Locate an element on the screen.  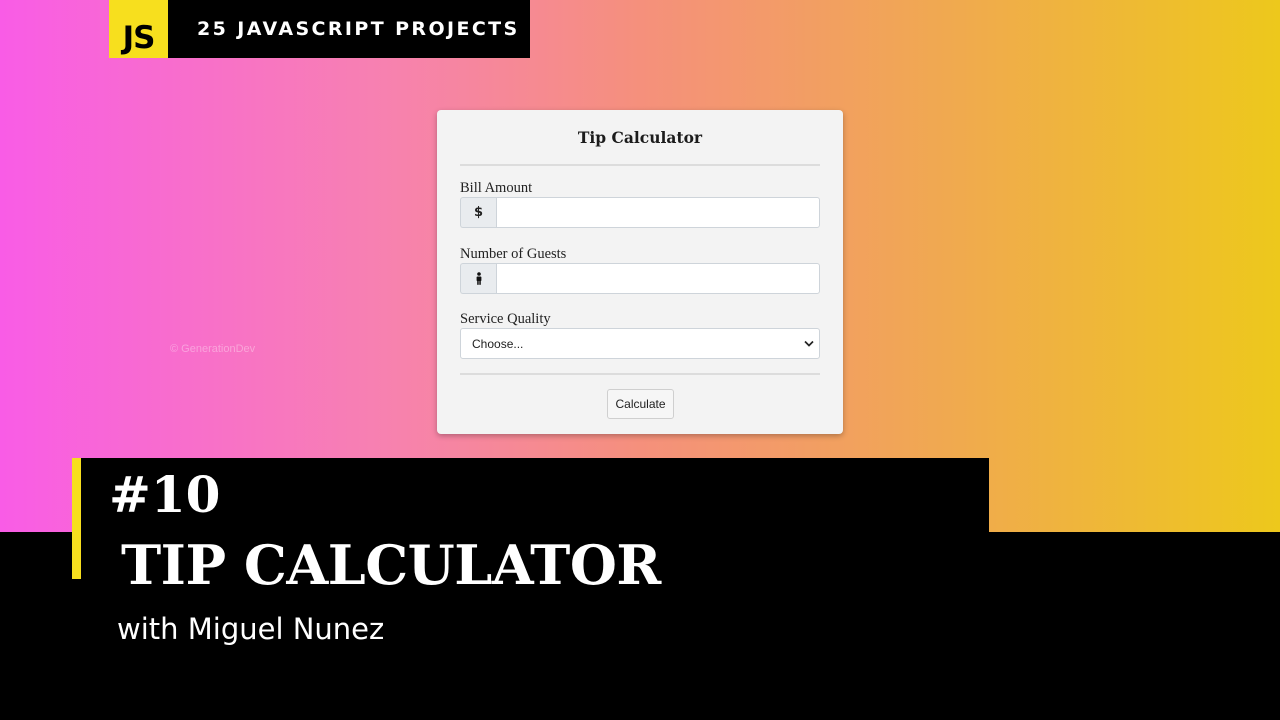
guests-group is located at coordinates (640, 278).